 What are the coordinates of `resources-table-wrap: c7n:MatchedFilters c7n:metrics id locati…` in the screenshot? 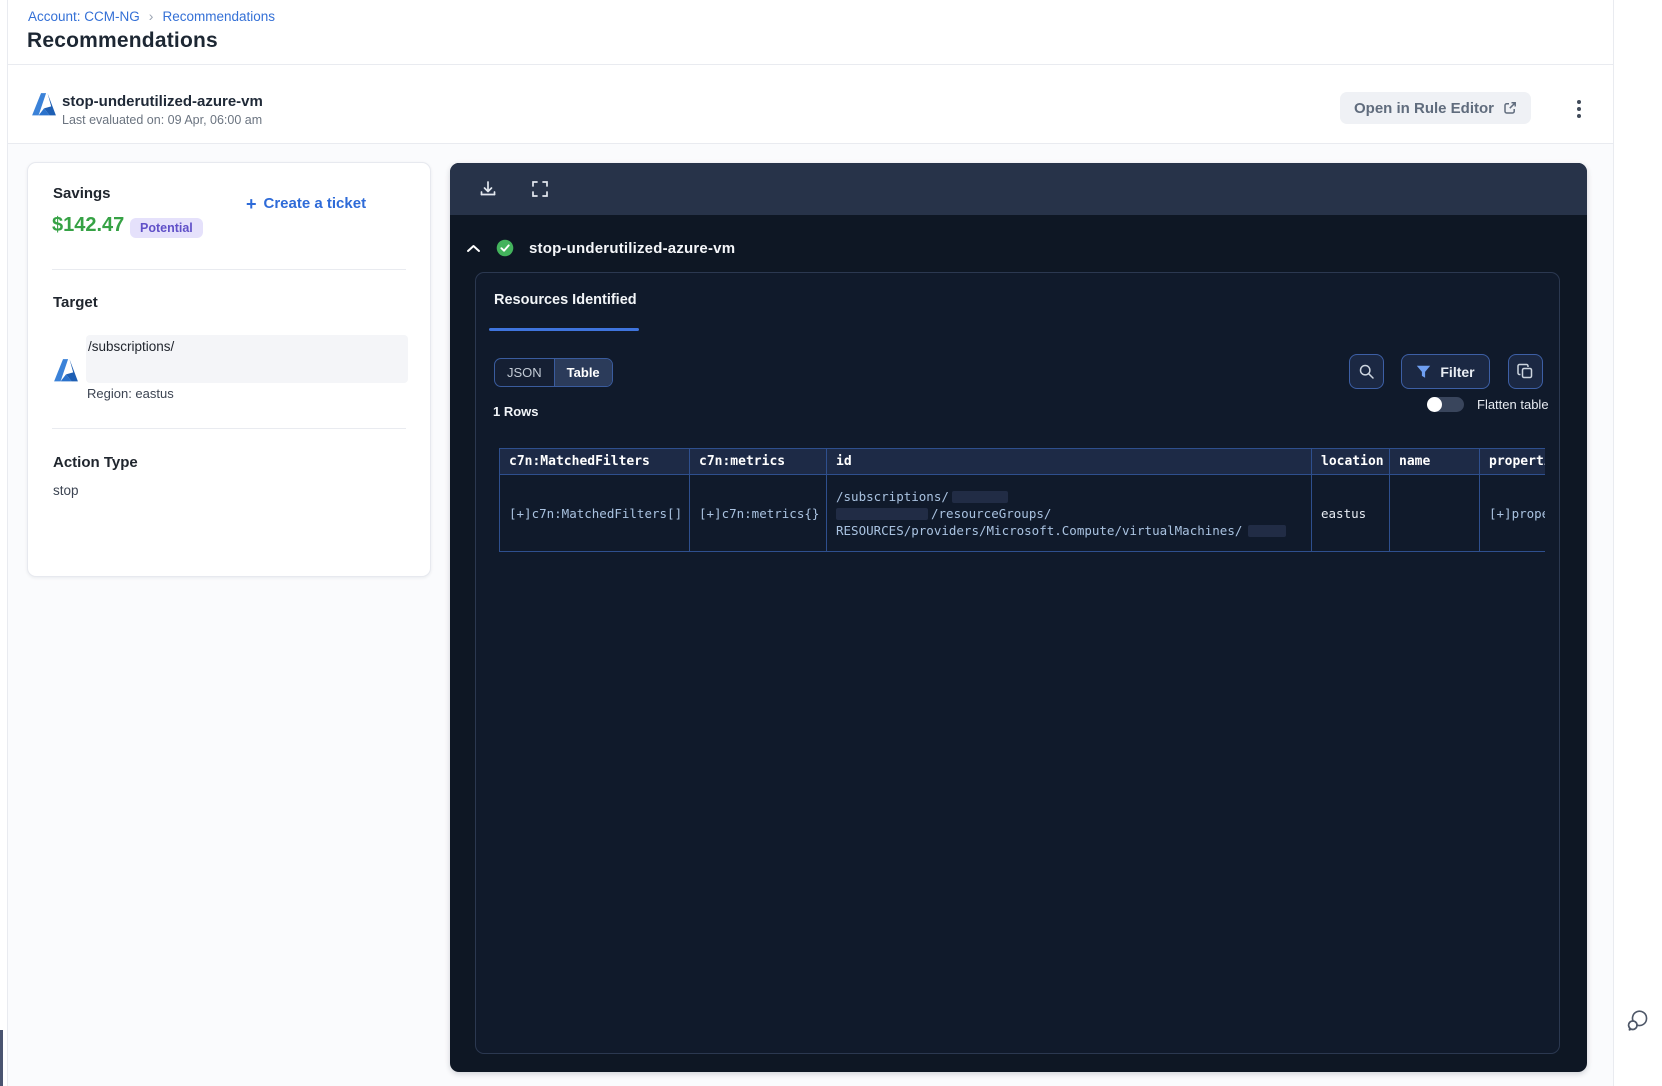 It's located at (1022, 500).